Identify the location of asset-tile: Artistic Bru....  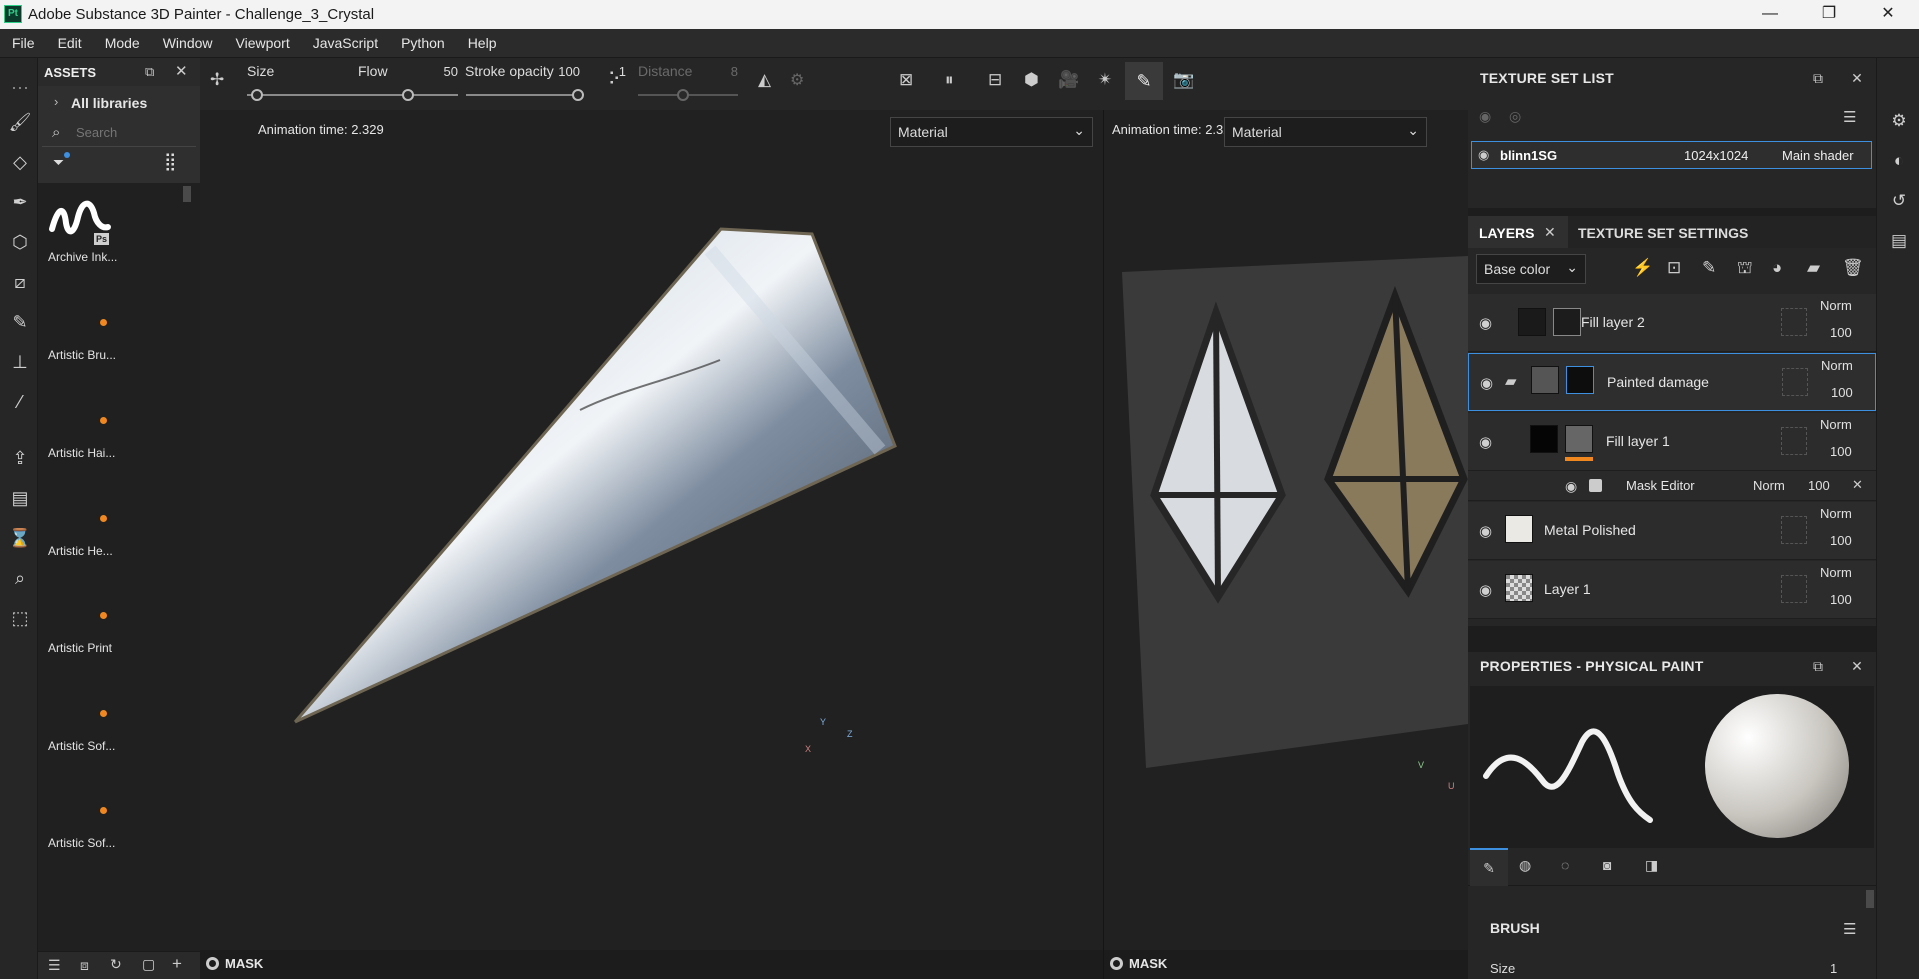
(117, 339).